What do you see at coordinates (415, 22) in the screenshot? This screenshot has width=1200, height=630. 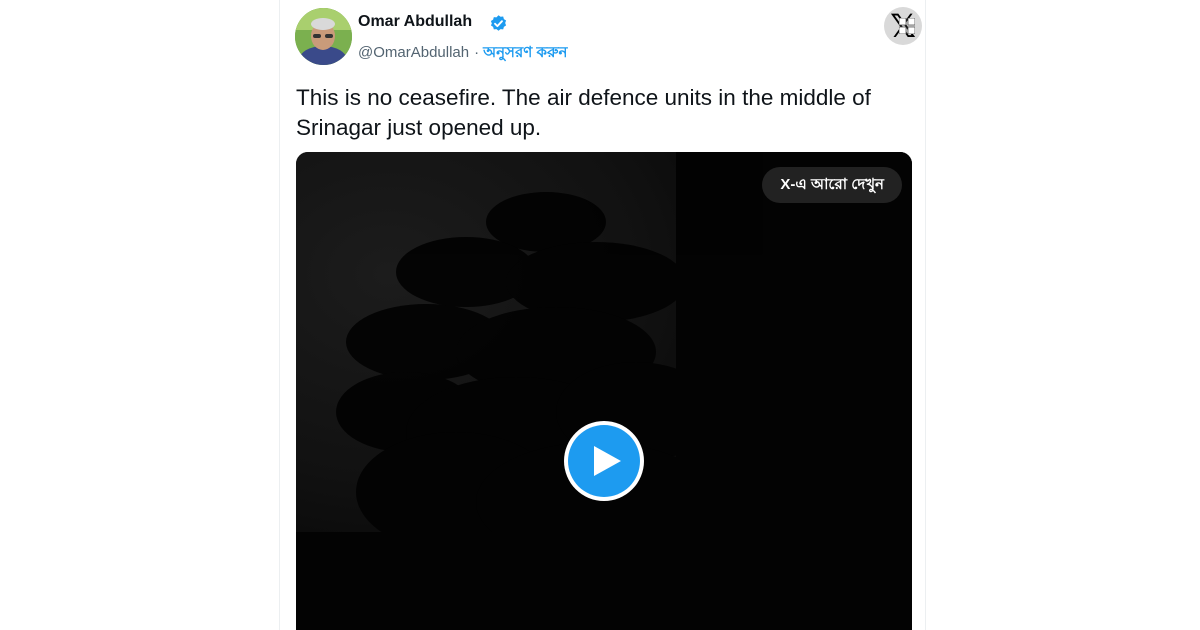 I see `user-name: Omar Abdullah` at bounding box center [415, 22].